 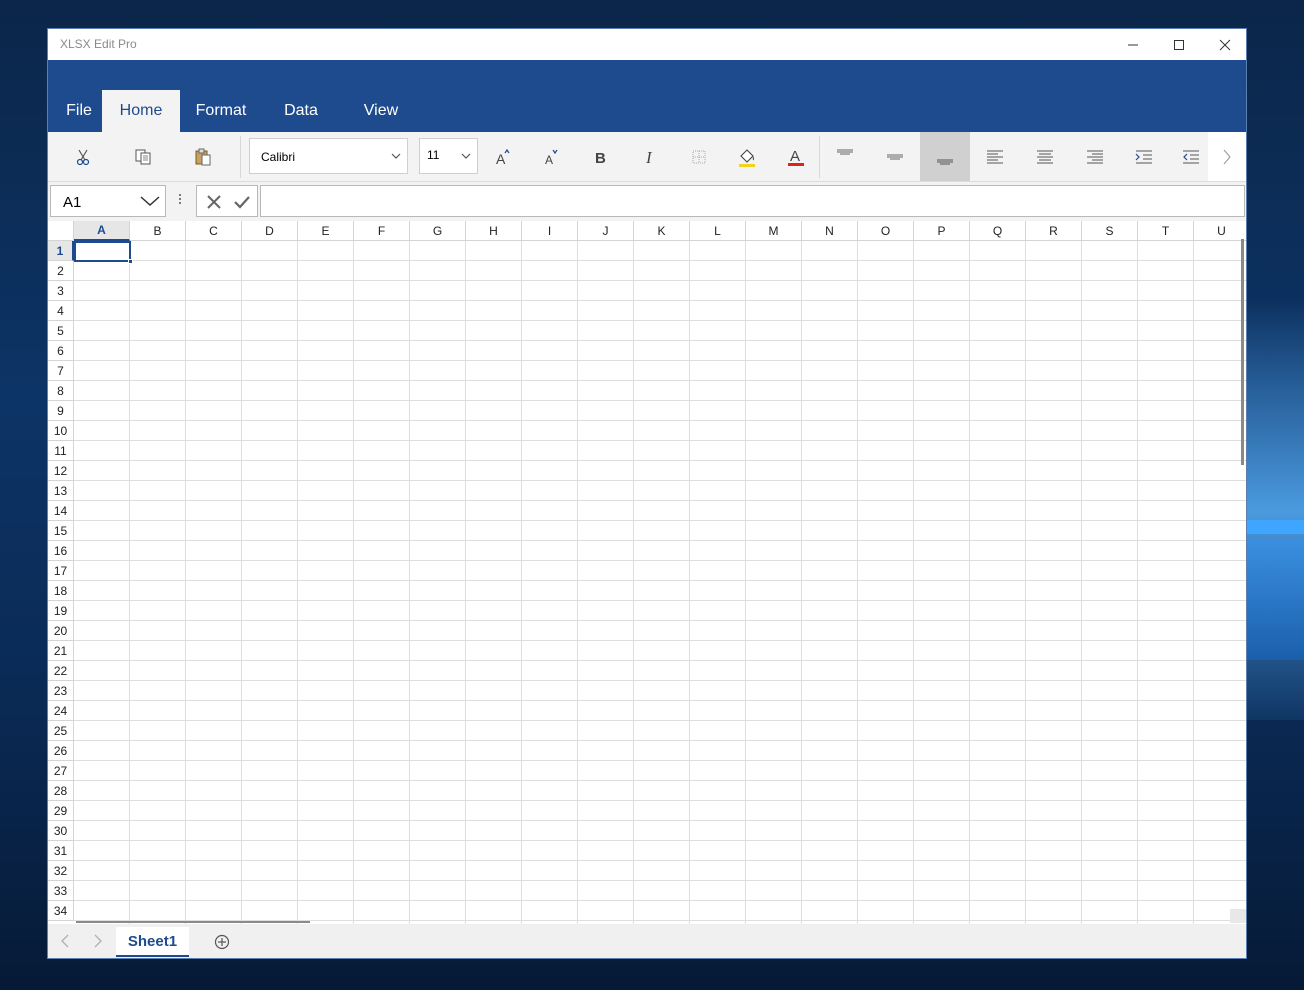 I want to click on row-header: 24, so click(x=61, y=711).